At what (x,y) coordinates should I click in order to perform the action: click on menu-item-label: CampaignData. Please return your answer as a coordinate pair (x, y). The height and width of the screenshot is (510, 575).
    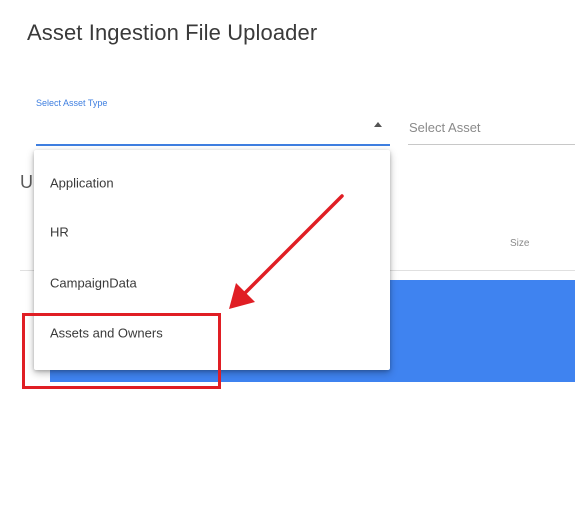
    Looking at the image, I should click on (93, 283).